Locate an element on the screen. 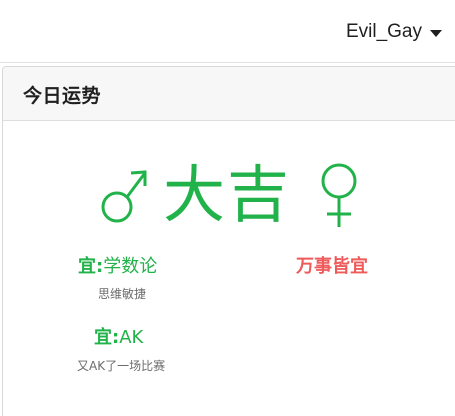 The height and width of the screenshot is (416, 455). card-header: 今日运势 is located at coordinates (229, 94).